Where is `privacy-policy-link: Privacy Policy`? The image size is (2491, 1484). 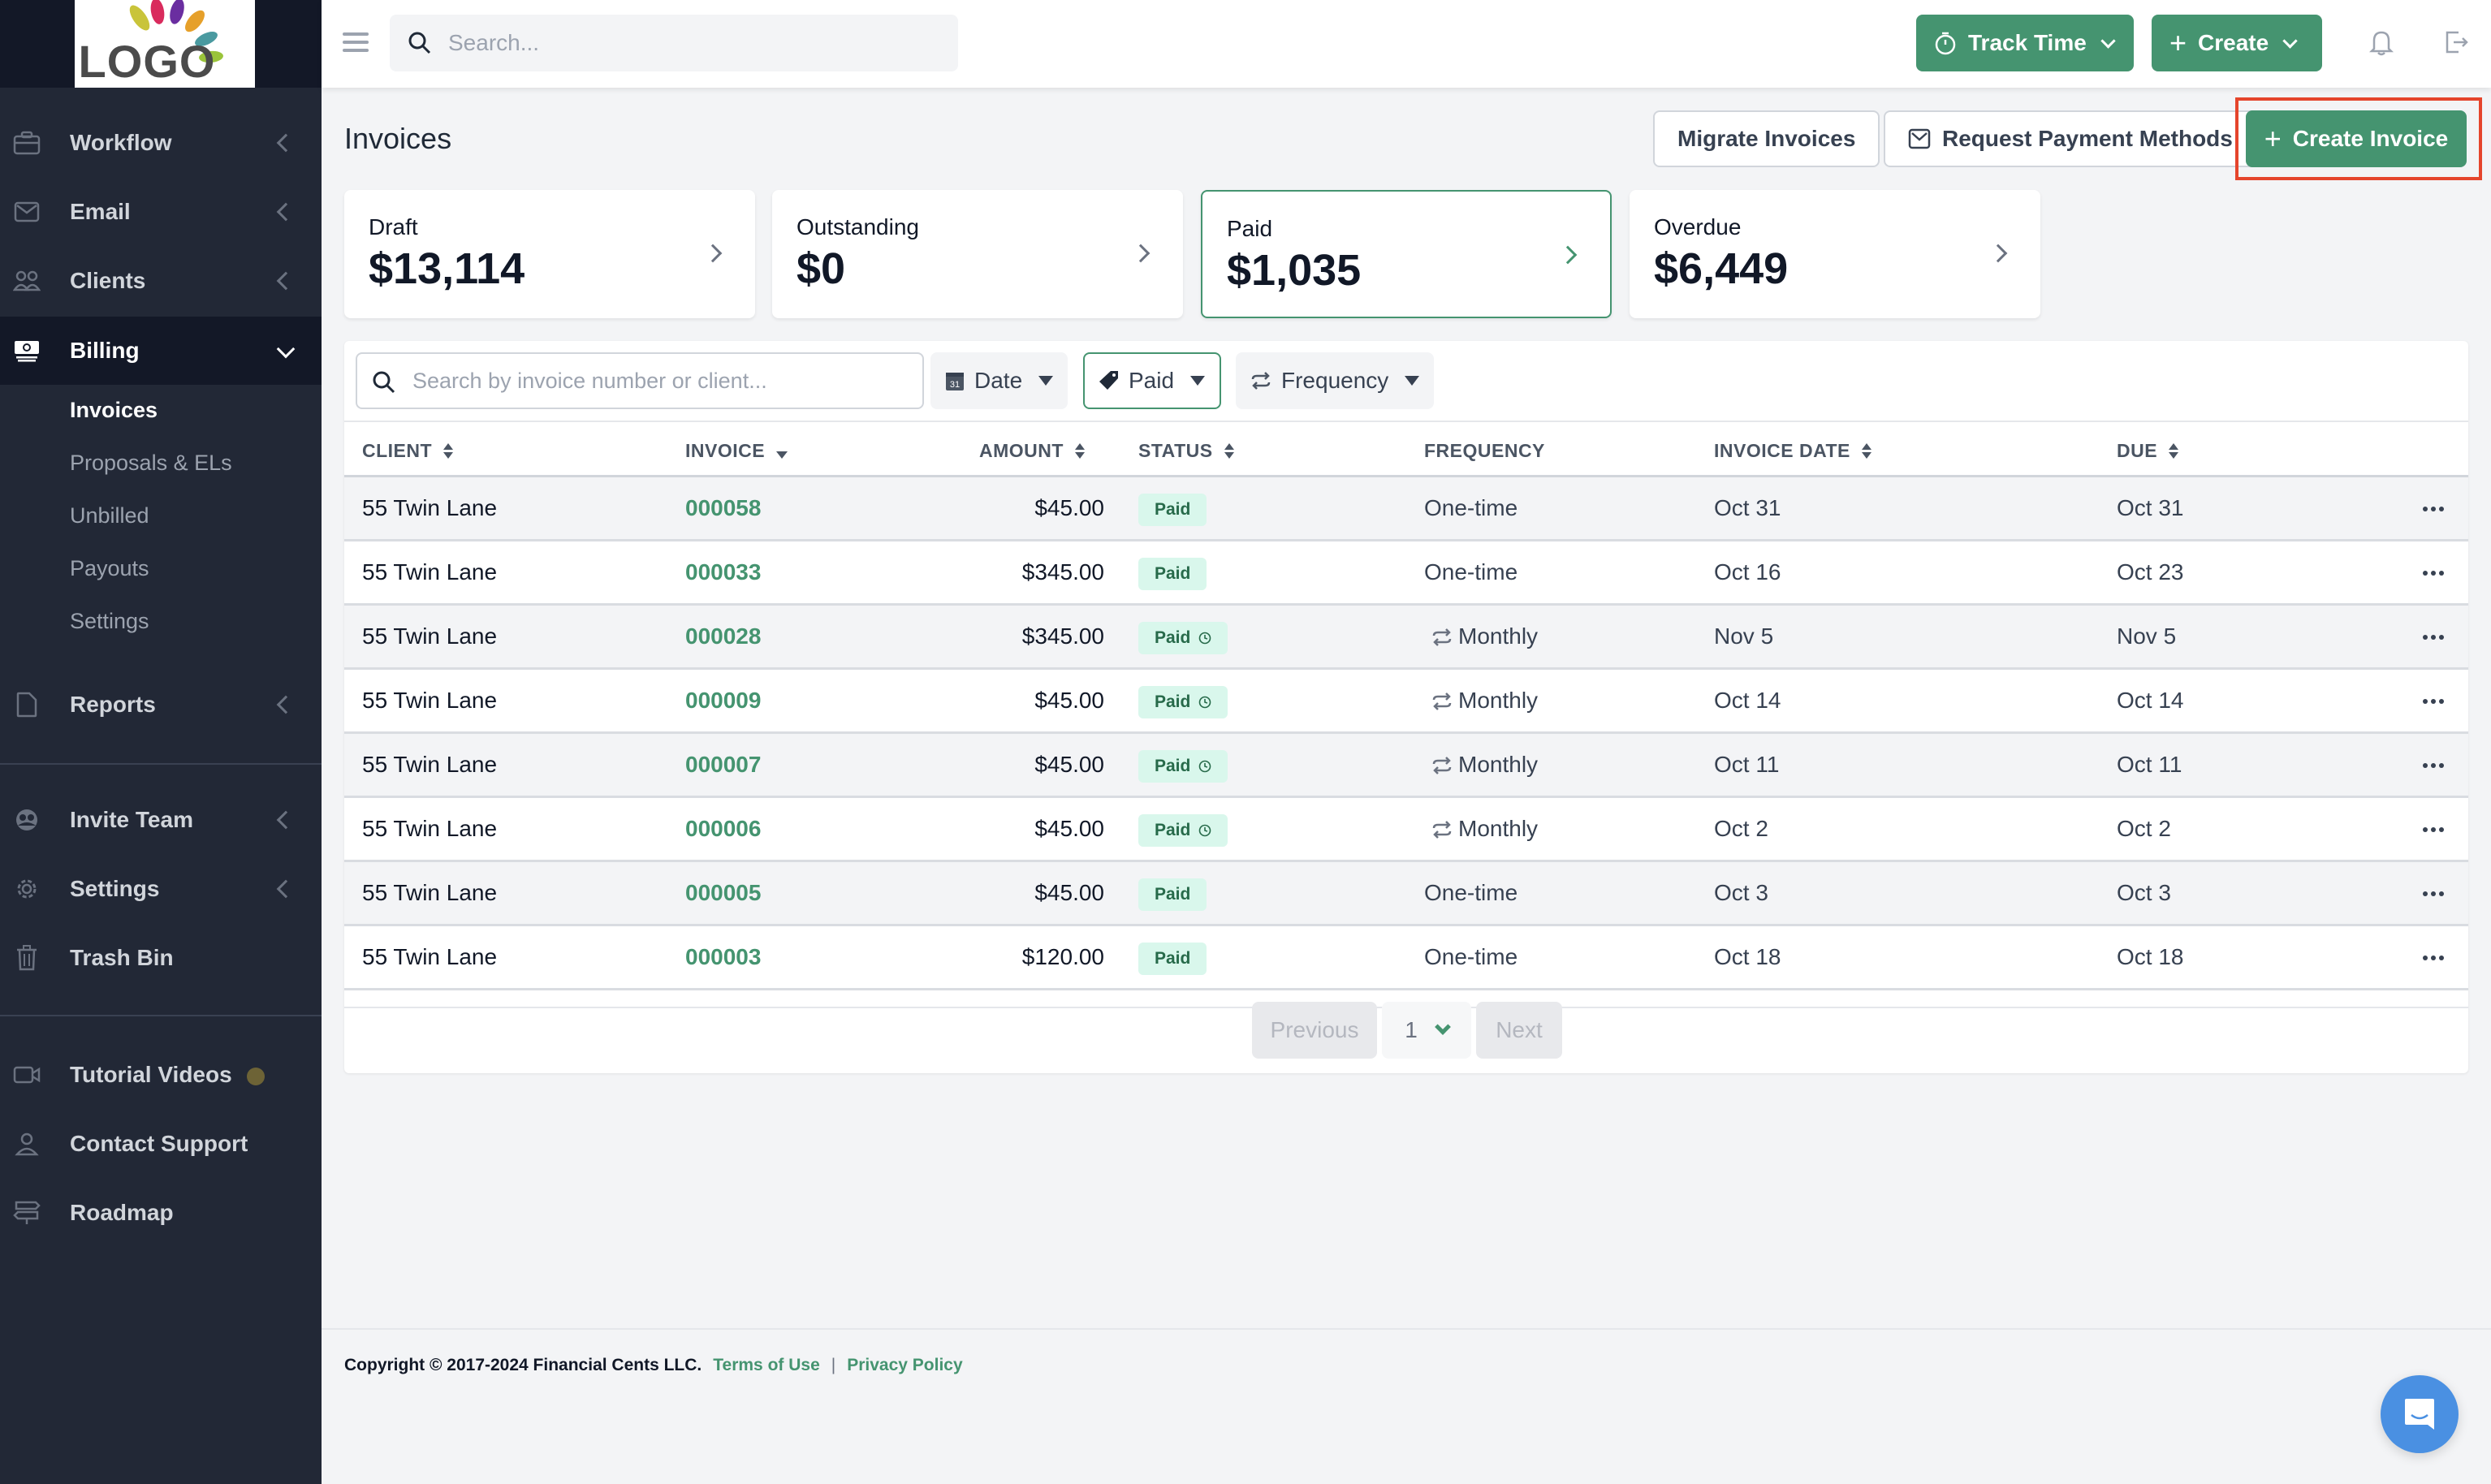
privacy-policy-link: Privacy Policy is located at coordinates (905, 1365).